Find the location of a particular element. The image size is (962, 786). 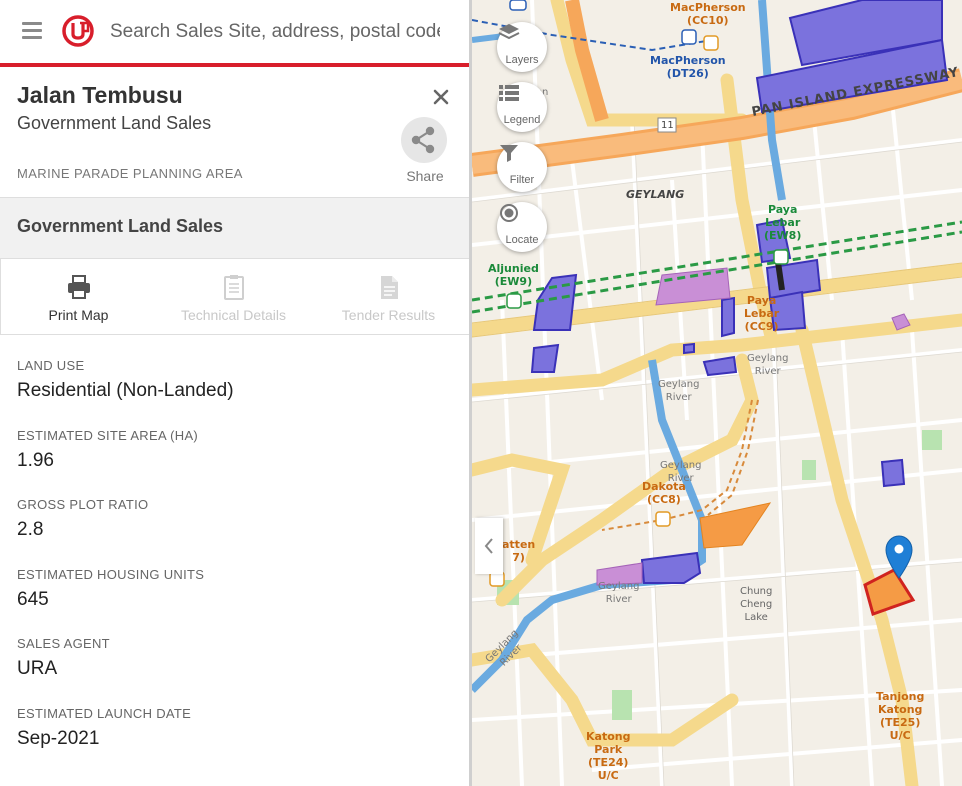

close-icon is located at coordinates (441, 97).